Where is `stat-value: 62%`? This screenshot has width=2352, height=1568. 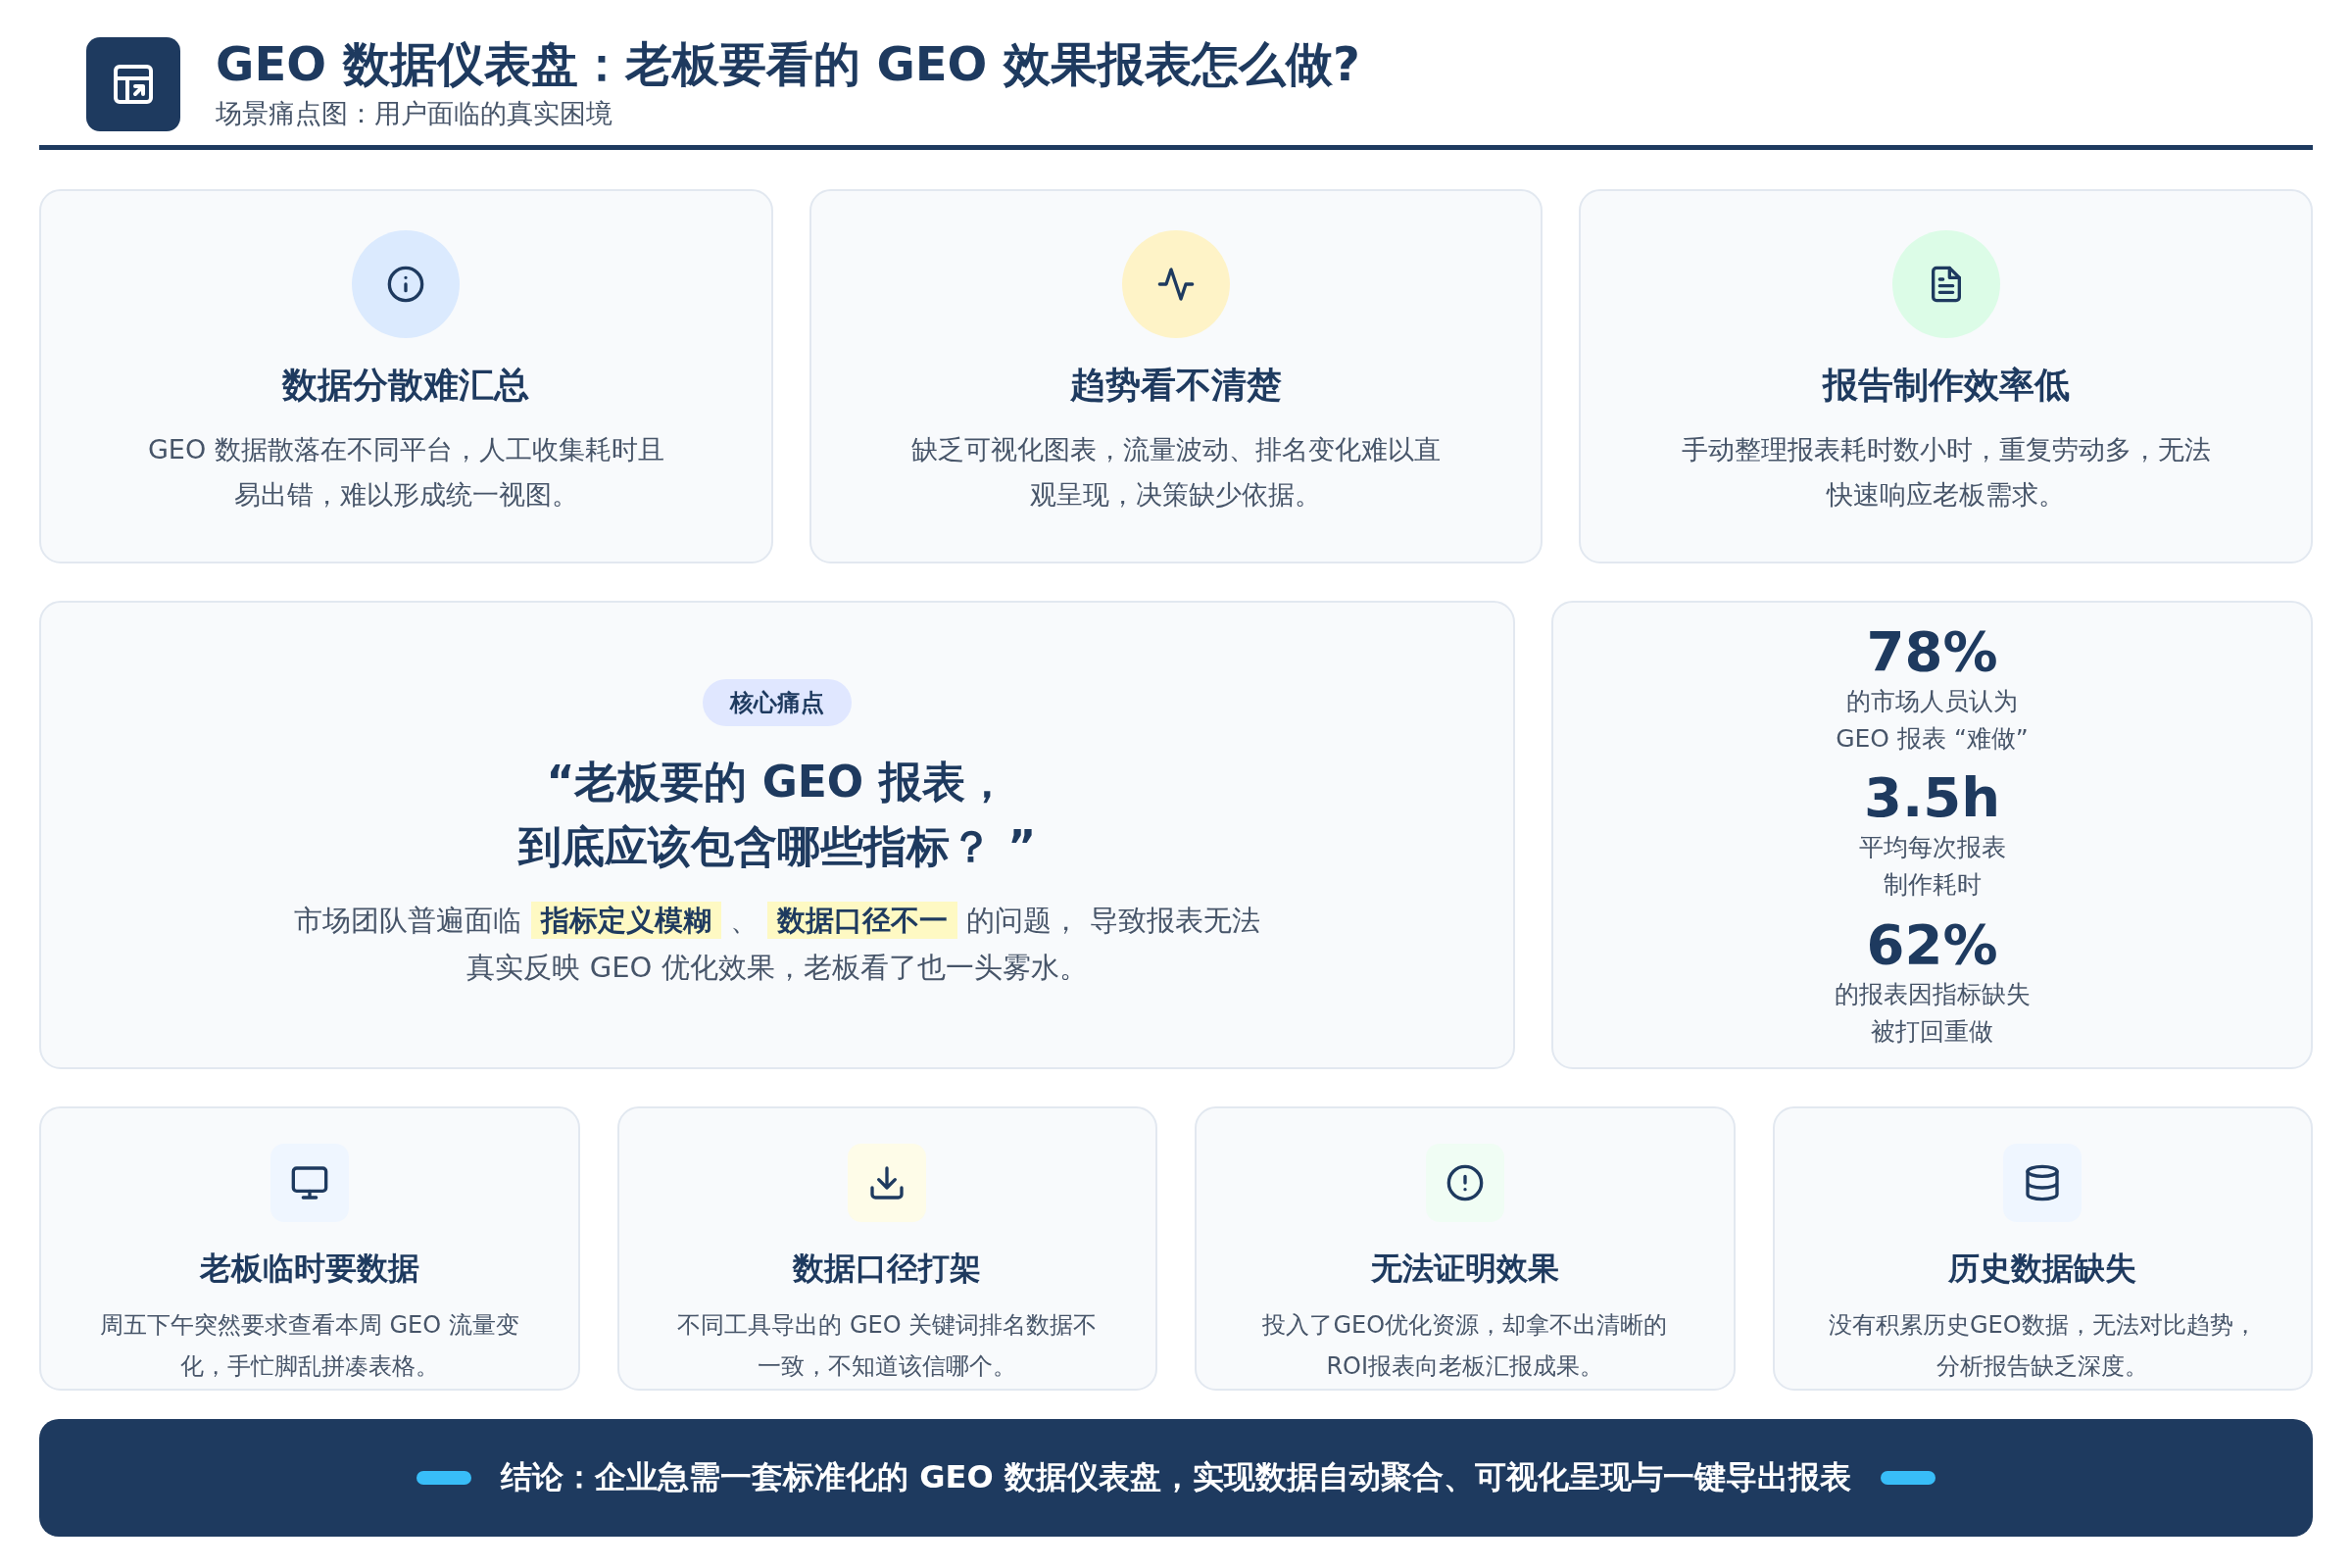
stat-value: 62% is located at coordinates (1932, 944).